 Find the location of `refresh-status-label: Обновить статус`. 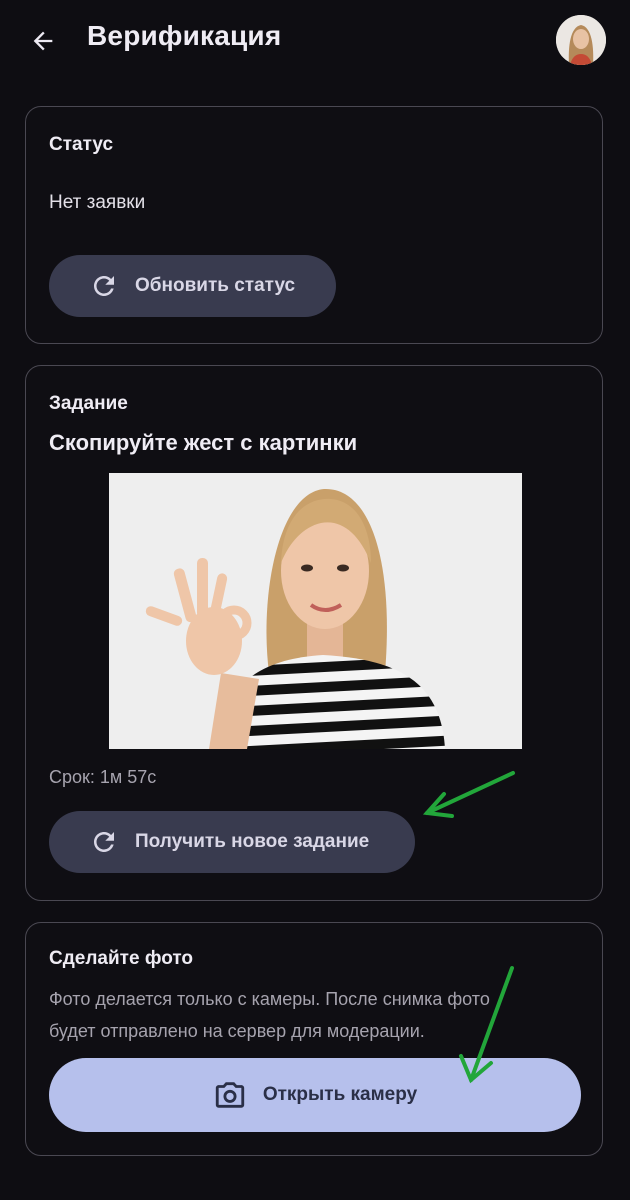

refresh-status-label: Обновить статус is located at coordinates (215, 285).